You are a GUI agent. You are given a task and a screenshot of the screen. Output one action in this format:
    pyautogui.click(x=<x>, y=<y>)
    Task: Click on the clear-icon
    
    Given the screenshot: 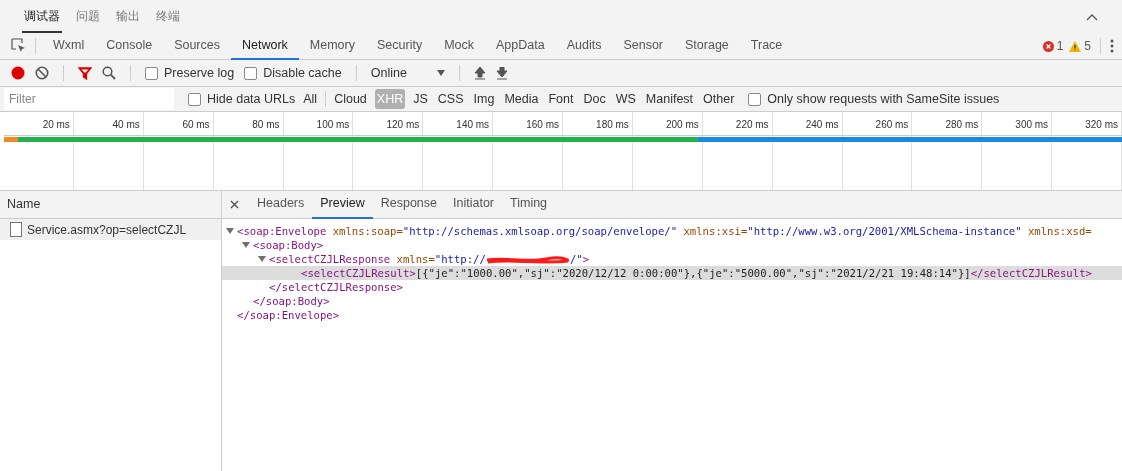 What is the action you would take?
    pyautogui.click(x=42, y=73)
    